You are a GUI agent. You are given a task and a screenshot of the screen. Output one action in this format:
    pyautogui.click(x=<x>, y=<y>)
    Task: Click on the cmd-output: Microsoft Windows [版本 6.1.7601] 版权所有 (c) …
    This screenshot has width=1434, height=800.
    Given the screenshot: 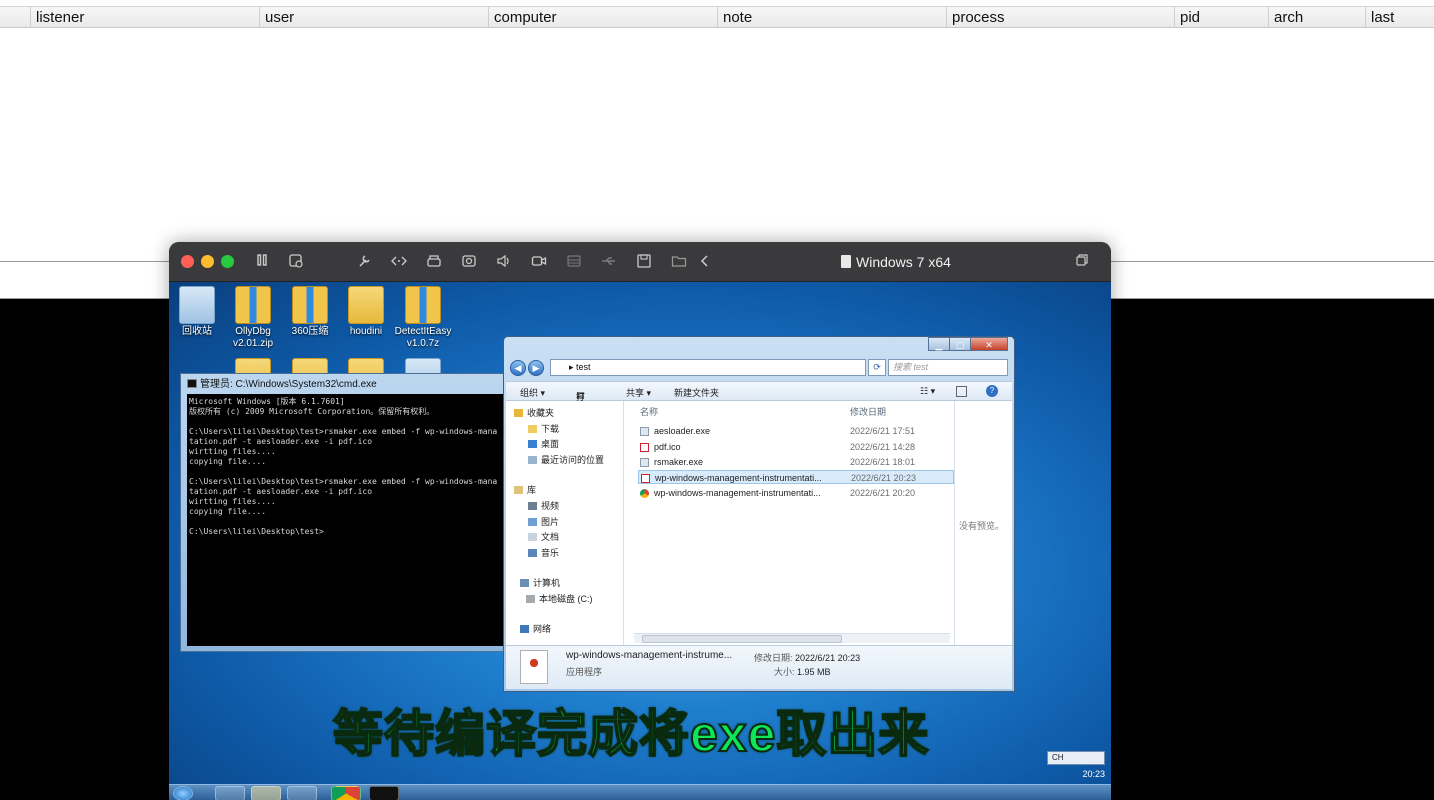 What is the action you would take?
    pyautogui.click(x=349, y=520)
    